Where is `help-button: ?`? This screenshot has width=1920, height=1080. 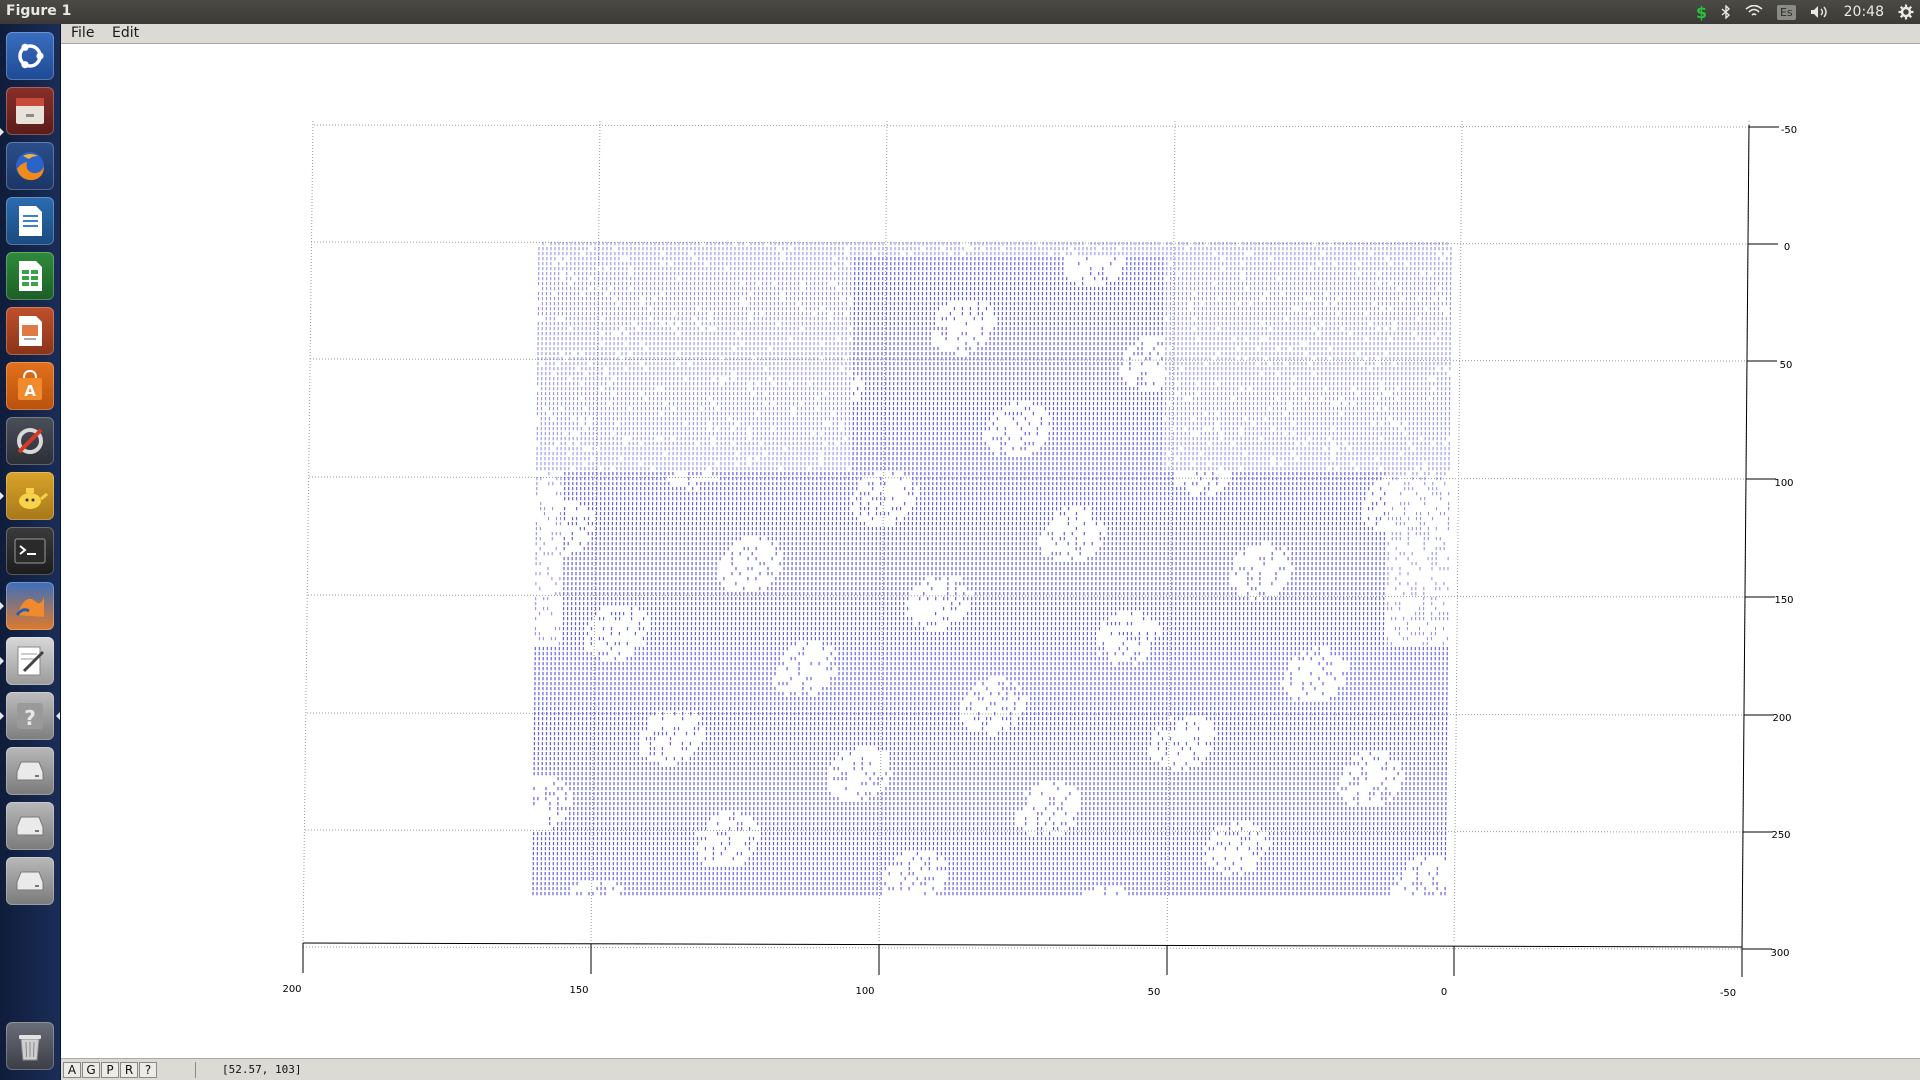
help-button: ? is located at coordinates (148, 1070).